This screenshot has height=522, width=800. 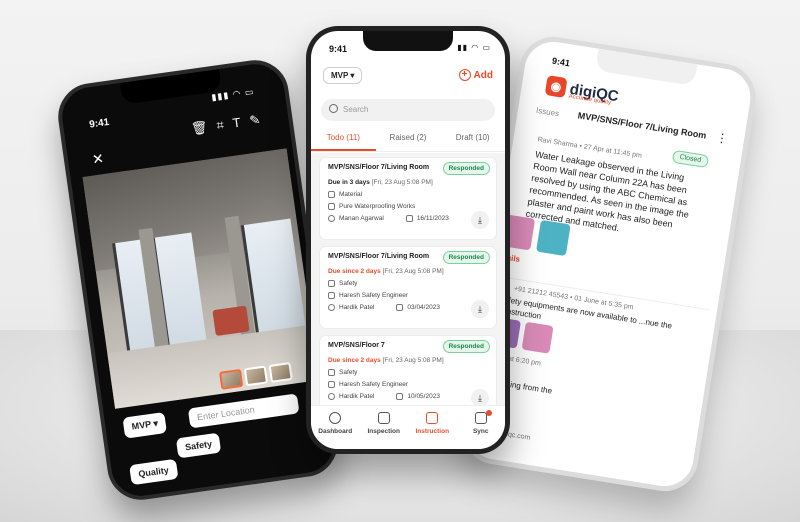 I want to click on plus-icon: +, so click(x=464, y=75).